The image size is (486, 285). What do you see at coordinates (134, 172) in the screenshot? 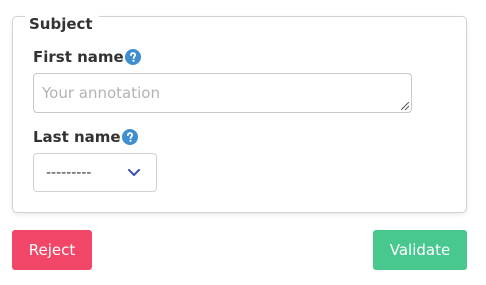
I see `chevron-down-icon` at bounding box center [134, 172].